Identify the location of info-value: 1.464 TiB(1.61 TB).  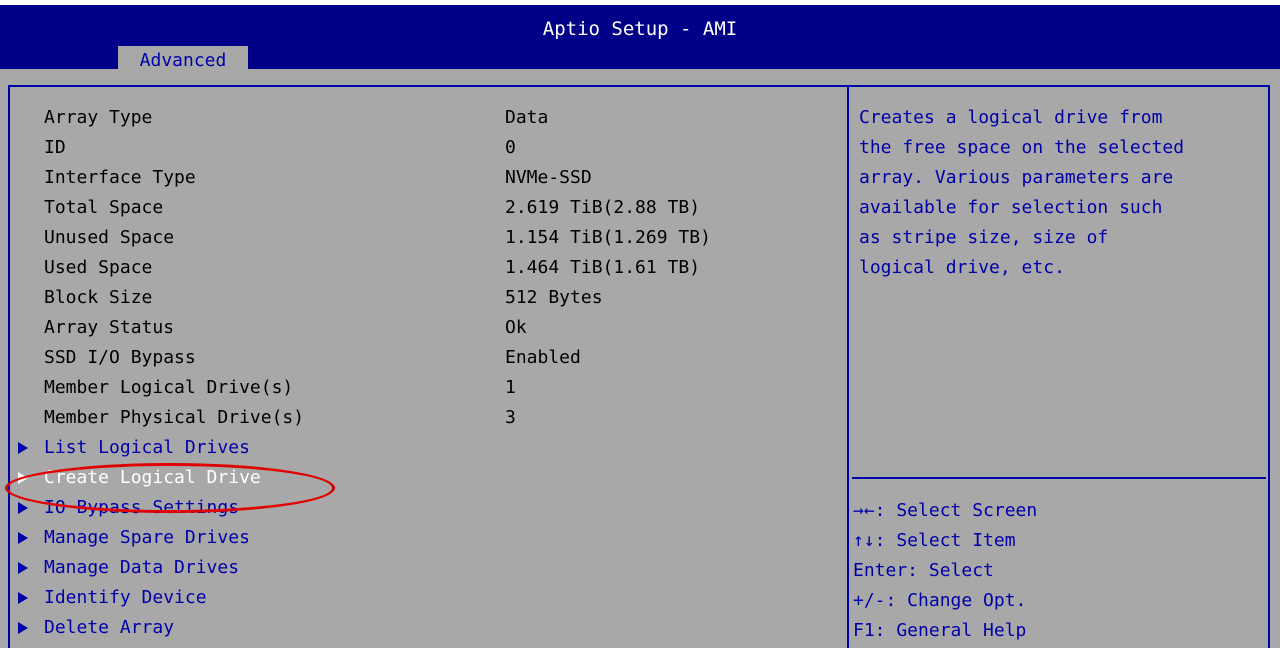
(603, 267).